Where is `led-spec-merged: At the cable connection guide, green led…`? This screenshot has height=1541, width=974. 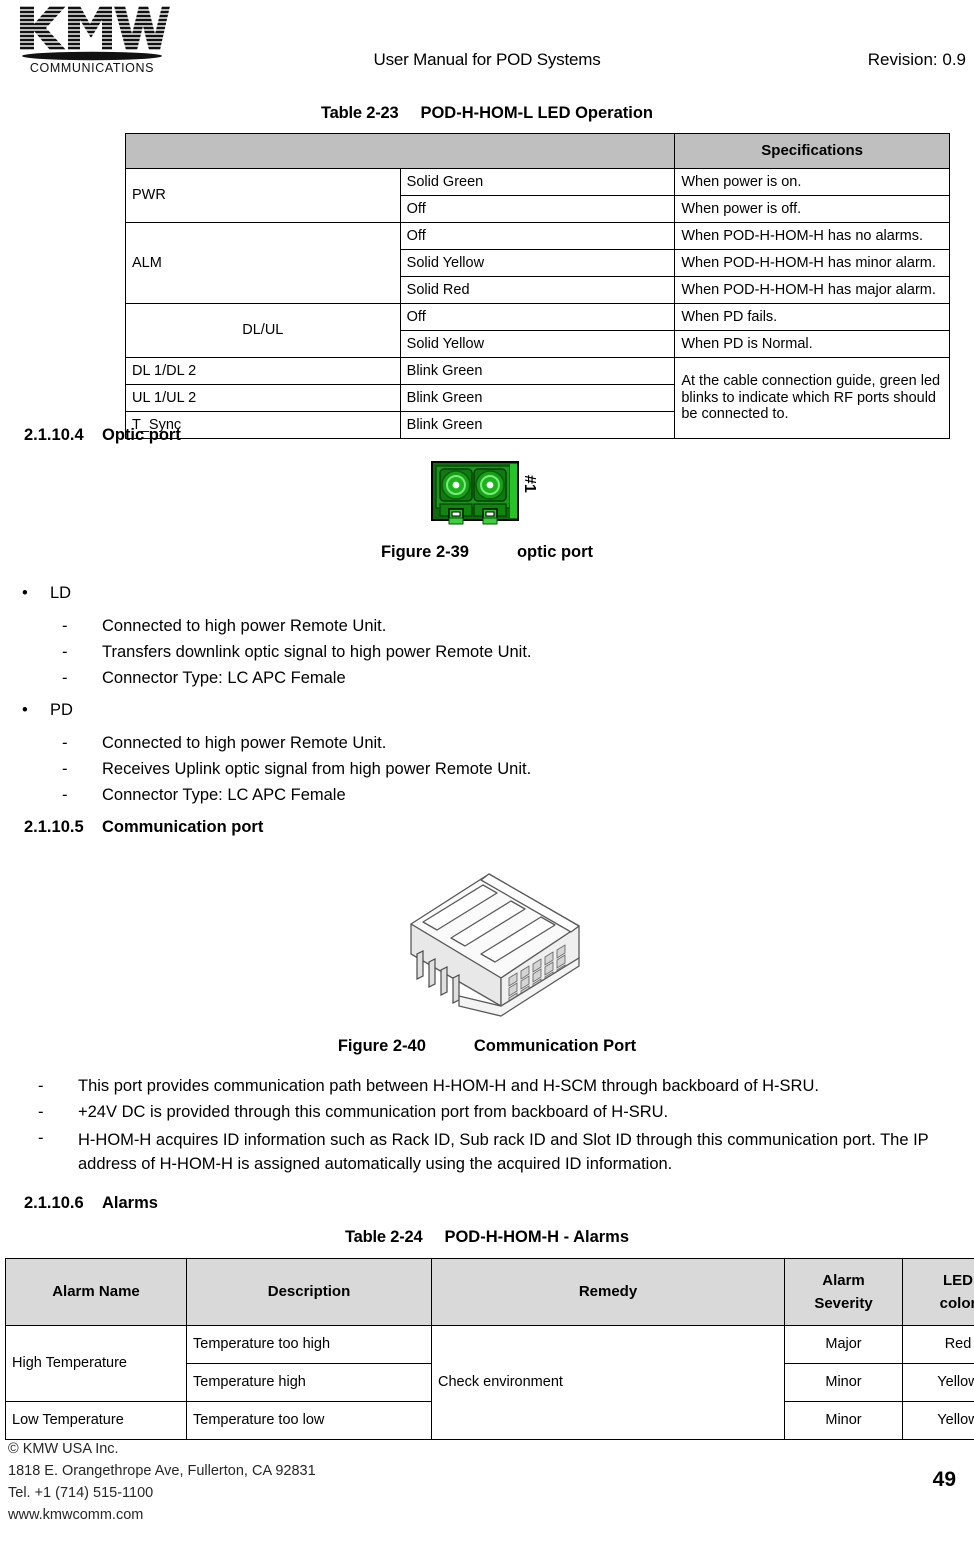
led-spec-merged: At the cable connection guide, green led… is located at coordinates (812, 398).